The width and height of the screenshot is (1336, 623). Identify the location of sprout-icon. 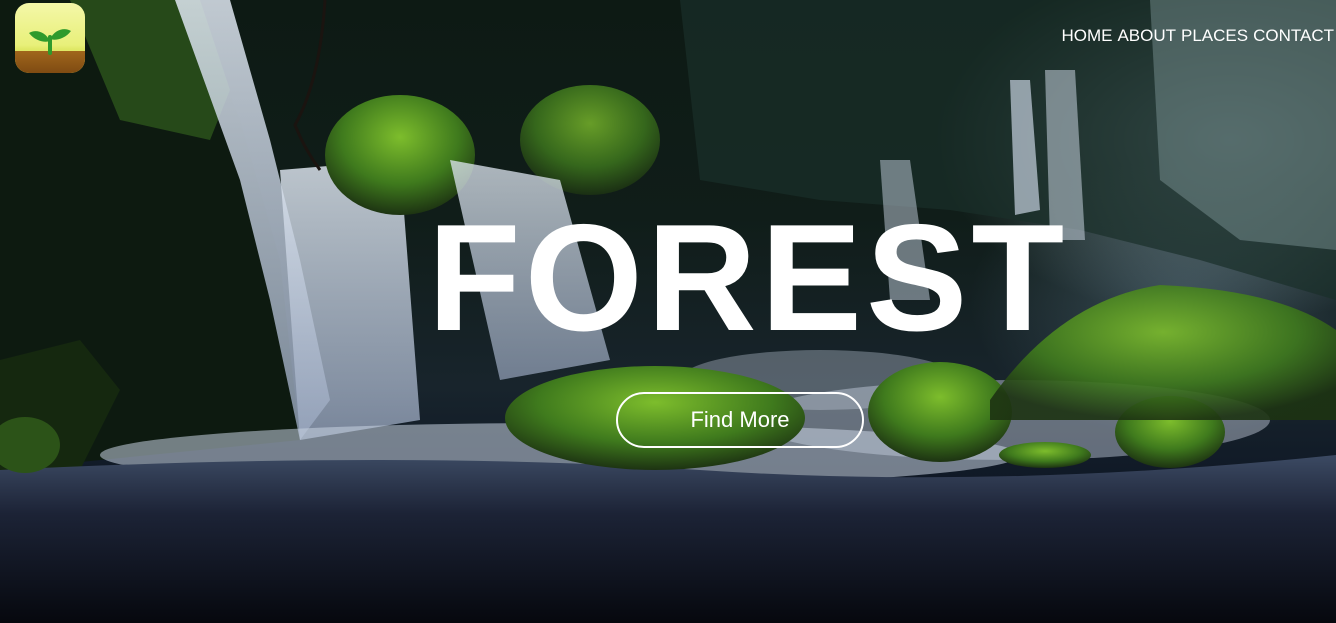
(50, 42).